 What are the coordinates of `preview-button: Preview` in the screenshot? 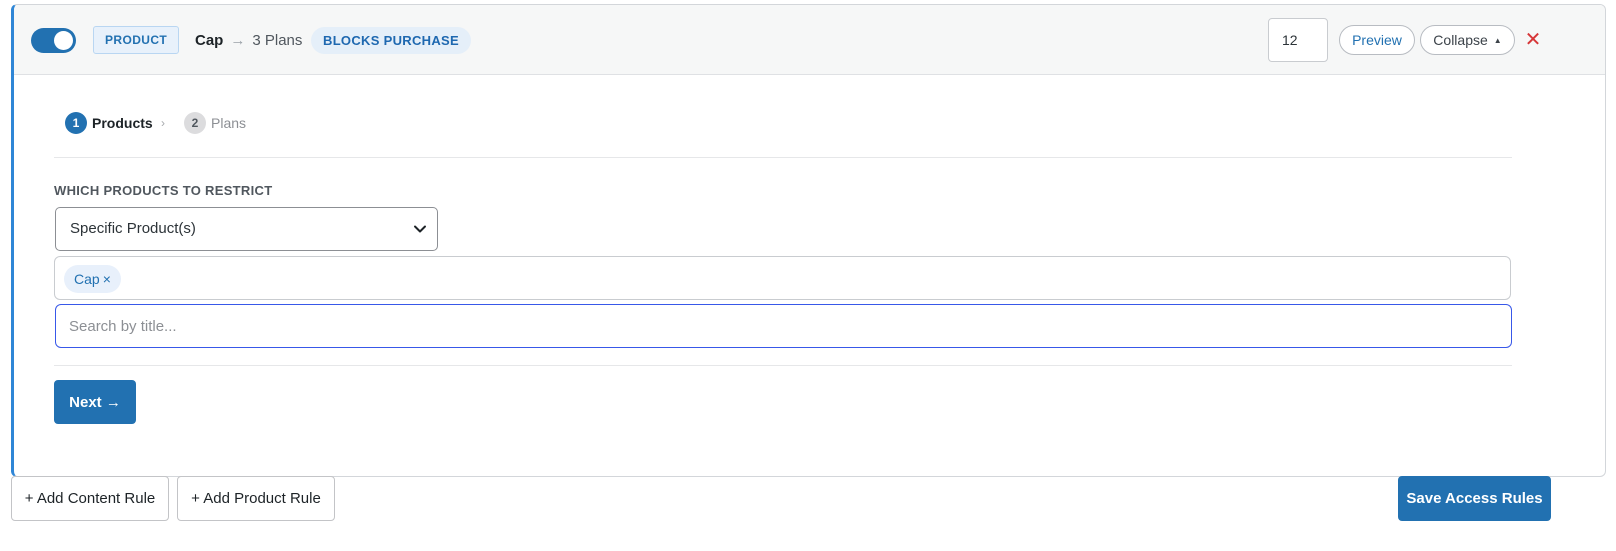 It's located at (1377, 40).